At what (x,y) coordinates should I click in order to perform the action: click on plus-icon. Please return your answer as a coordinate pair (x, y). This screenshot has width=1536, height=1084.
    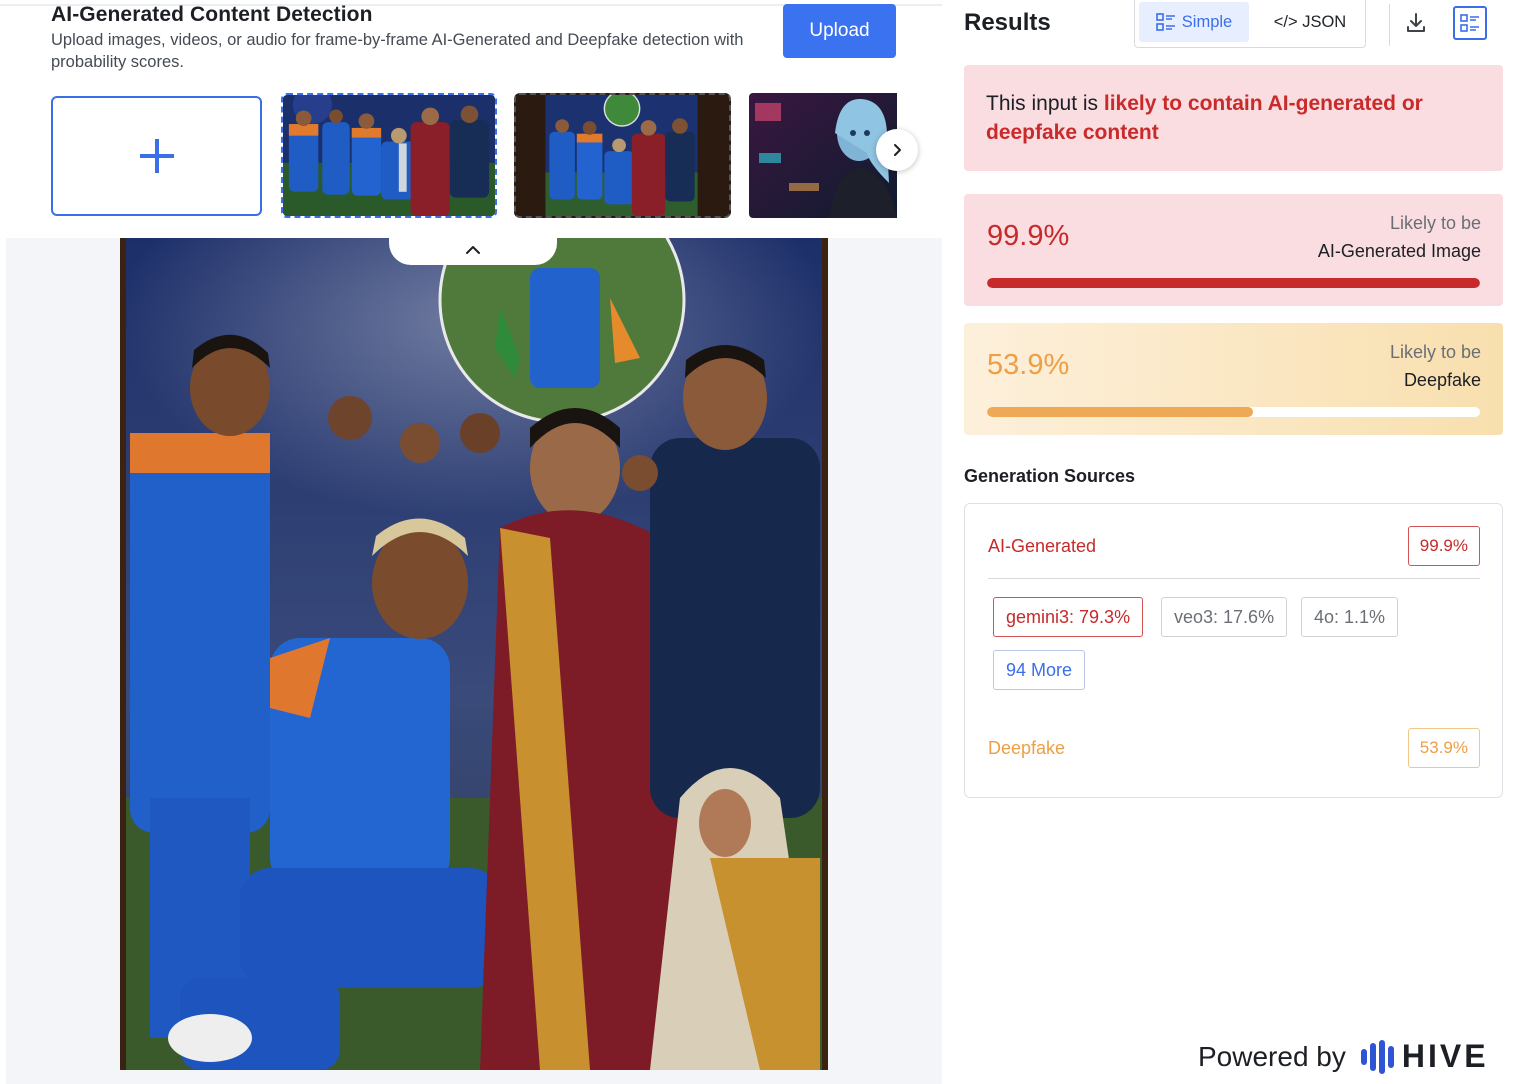
    Looking at the image, I should click on (156, 156).